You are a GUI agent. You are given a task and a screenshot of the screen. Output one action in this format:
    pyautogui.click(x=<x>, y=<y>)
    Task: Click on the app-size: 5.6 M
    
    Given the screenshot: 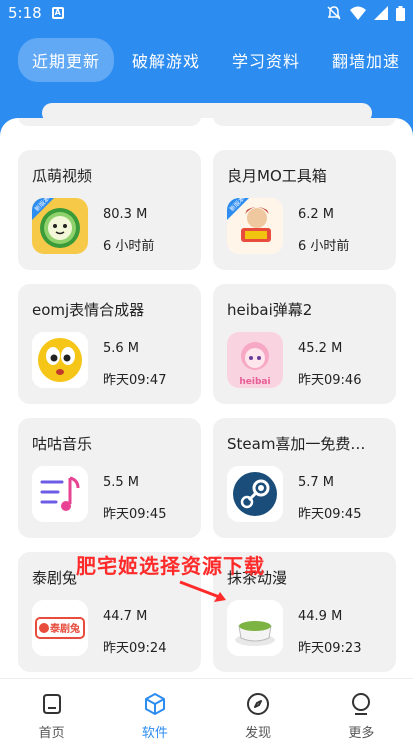 What is the action you would take?
    pyautogui.click(x=121, y=348)
    